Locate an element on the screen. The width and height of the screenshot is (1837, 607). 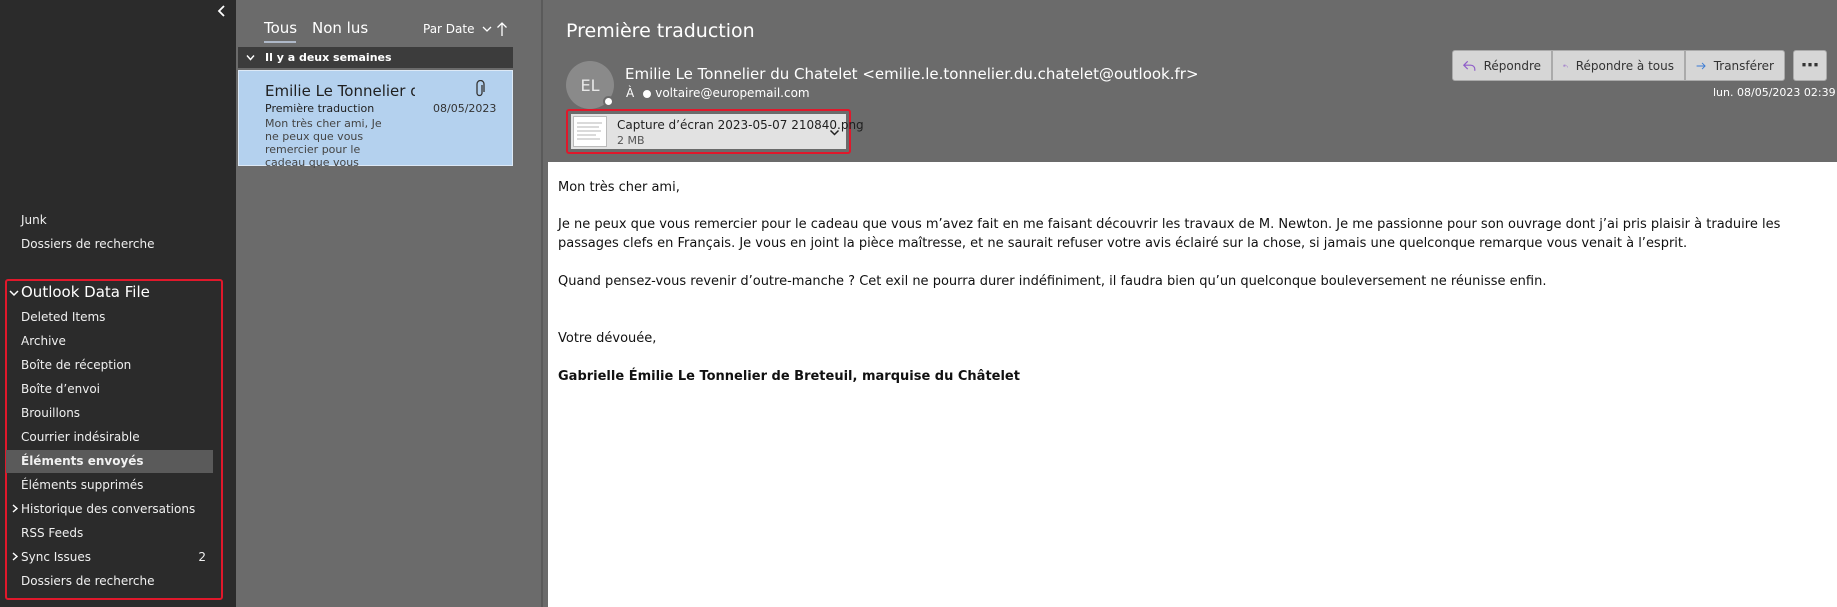
tab-all: Tous is located at coordinates (280, 28).